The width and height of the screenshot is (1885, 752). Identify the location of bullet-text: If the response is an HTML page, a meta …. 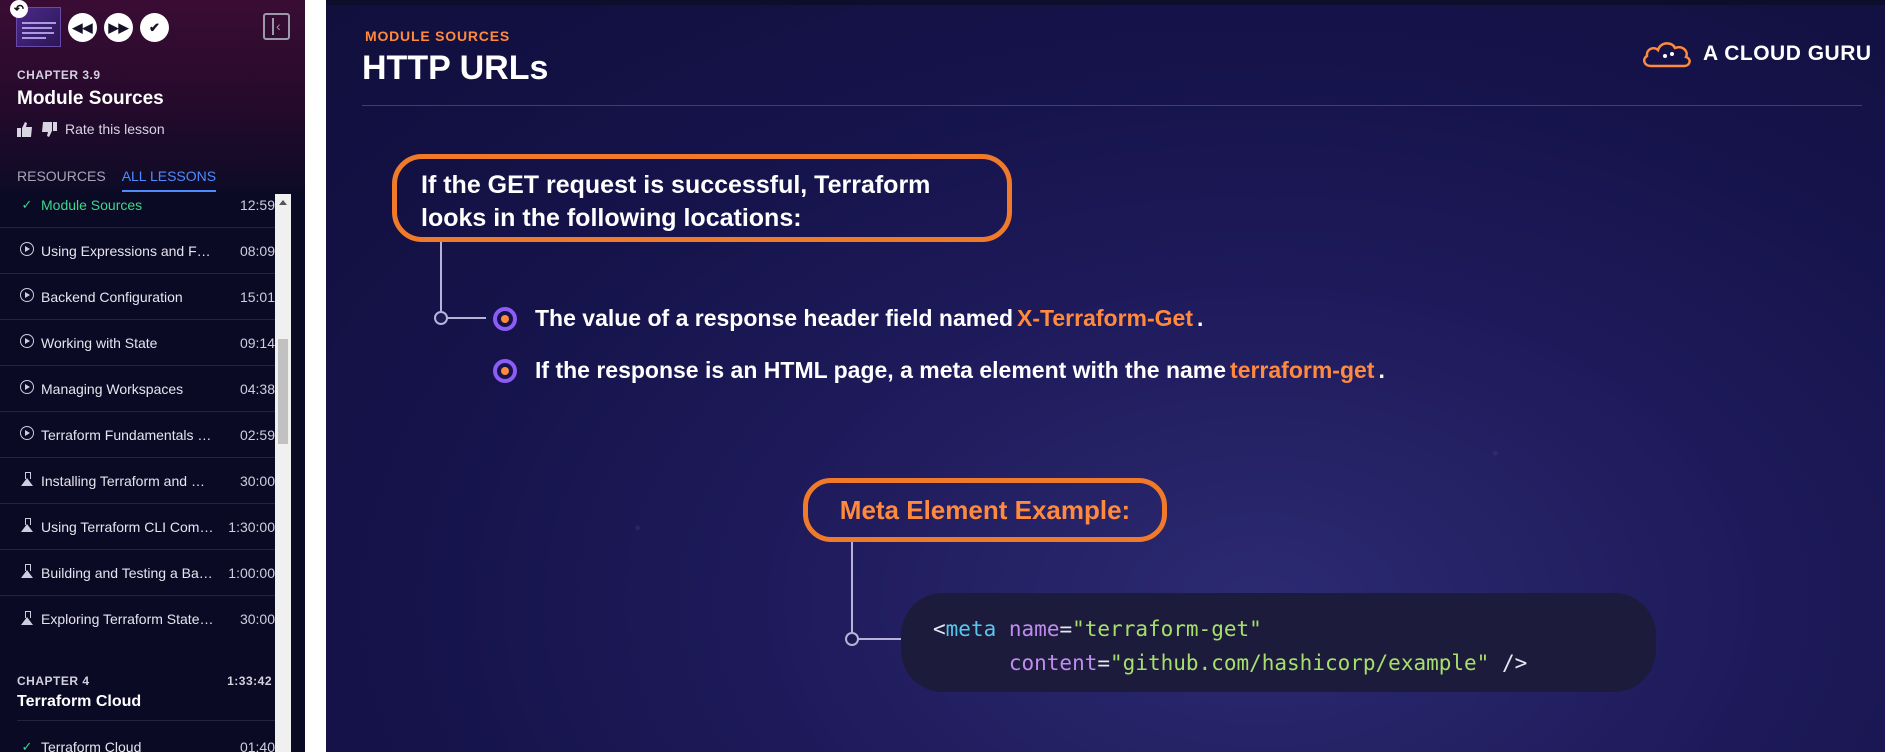
(881, 370).